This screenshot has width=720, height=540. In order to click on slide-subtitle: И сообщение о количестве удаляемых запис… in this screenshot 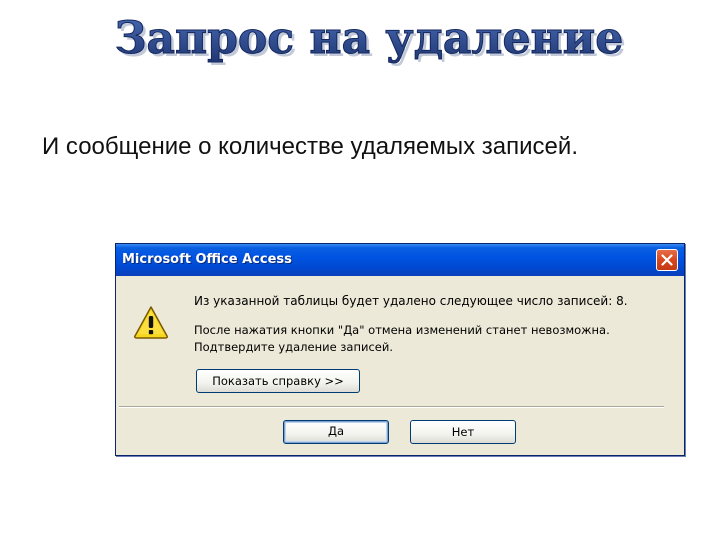, I will do `click(310, 146)`.